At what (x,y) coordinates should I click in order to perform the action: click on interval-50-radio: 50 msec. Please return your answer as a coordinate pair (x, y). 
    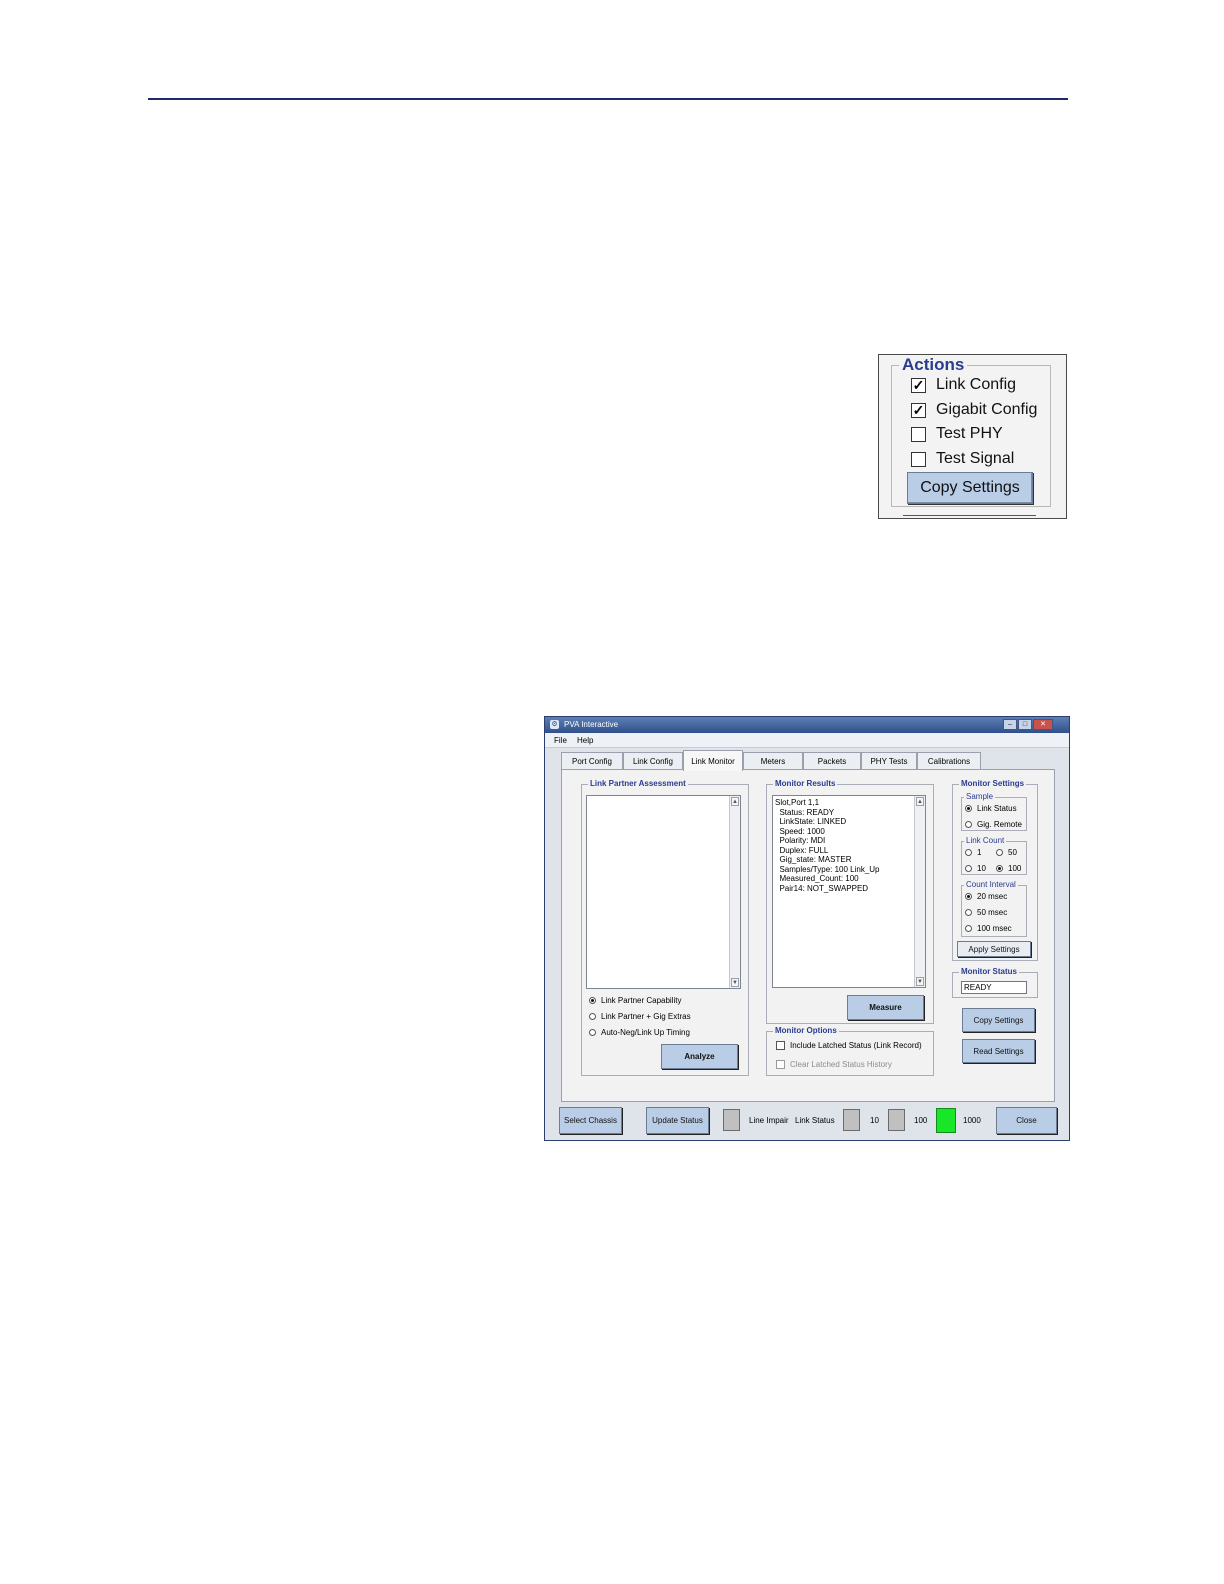
    Looking at the image, I should click on (986, 912).